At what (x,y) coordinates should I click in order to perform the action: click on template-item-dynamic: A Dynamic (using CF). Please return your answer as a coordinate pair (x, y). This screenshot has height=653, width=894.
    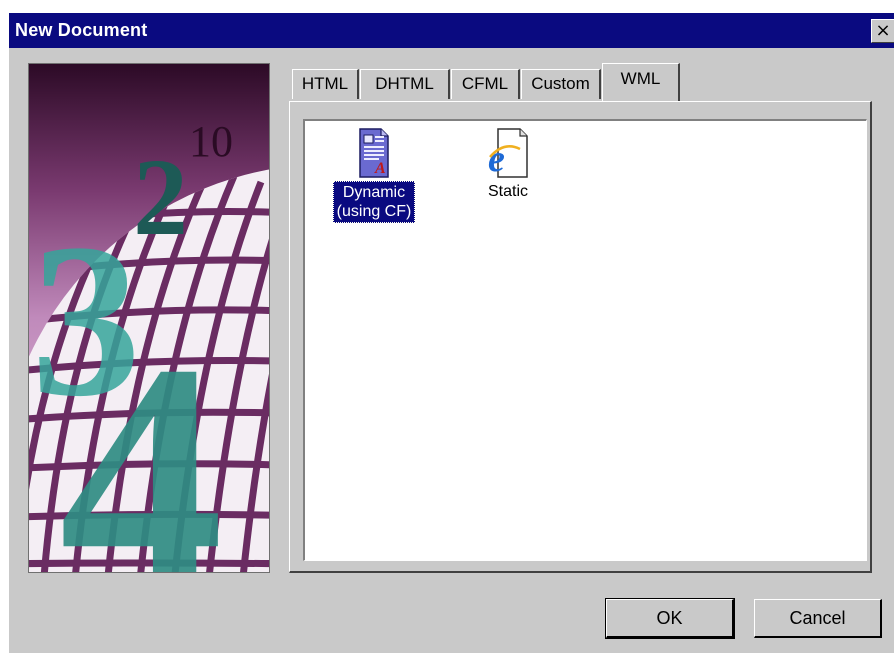
    Looking at the image, I should click on (374, 175).